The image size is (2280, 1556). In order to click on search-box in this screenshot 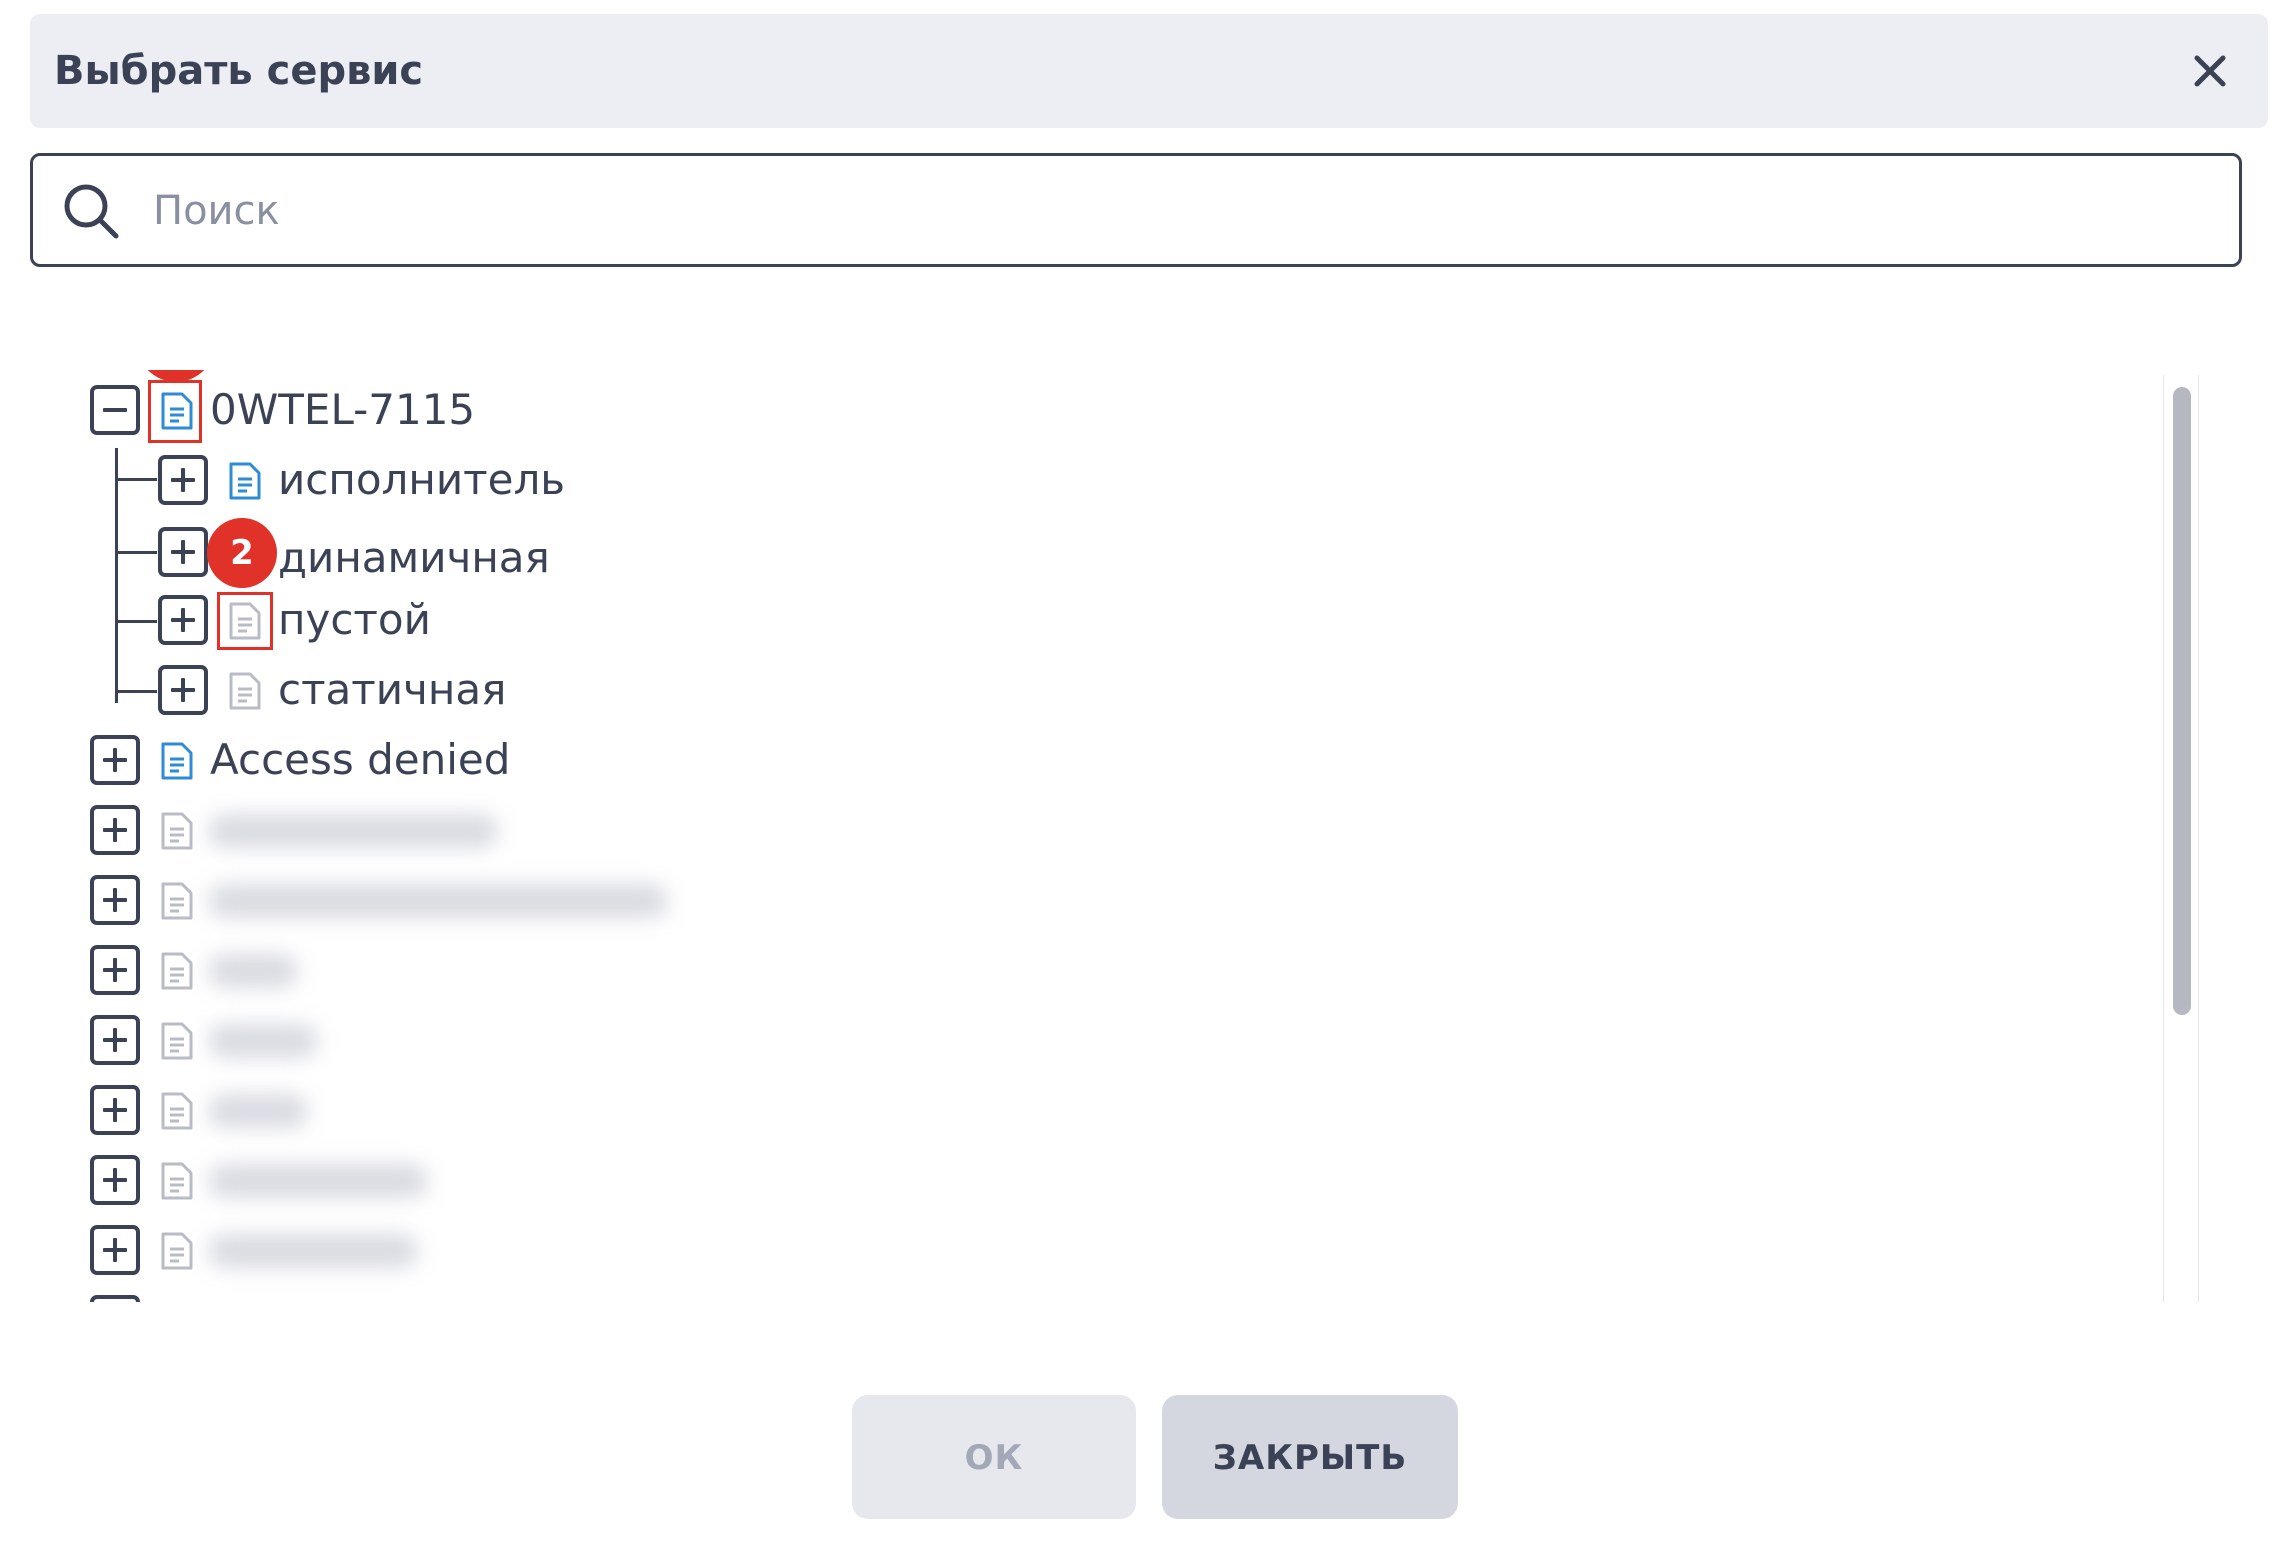, I will do `click(1136, 210)`.